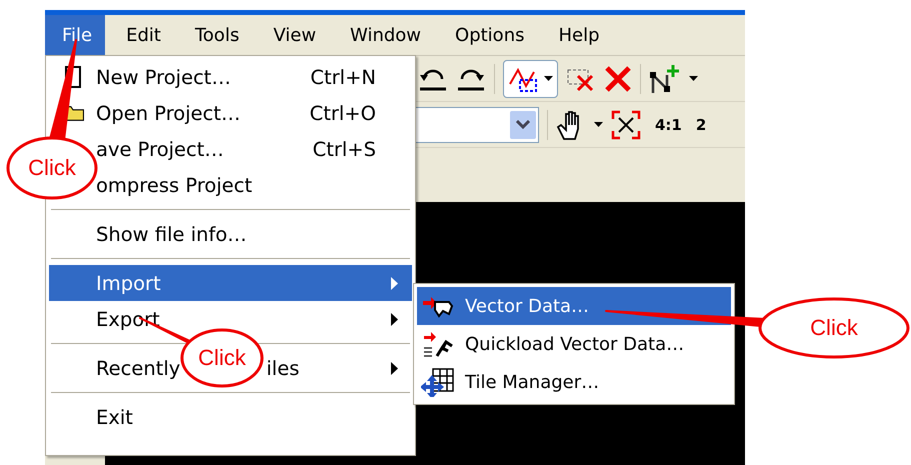 Image resolution: width=911 pixels, height=465 pixels. I want to click on tile-grid-icon, so click(438, 382).